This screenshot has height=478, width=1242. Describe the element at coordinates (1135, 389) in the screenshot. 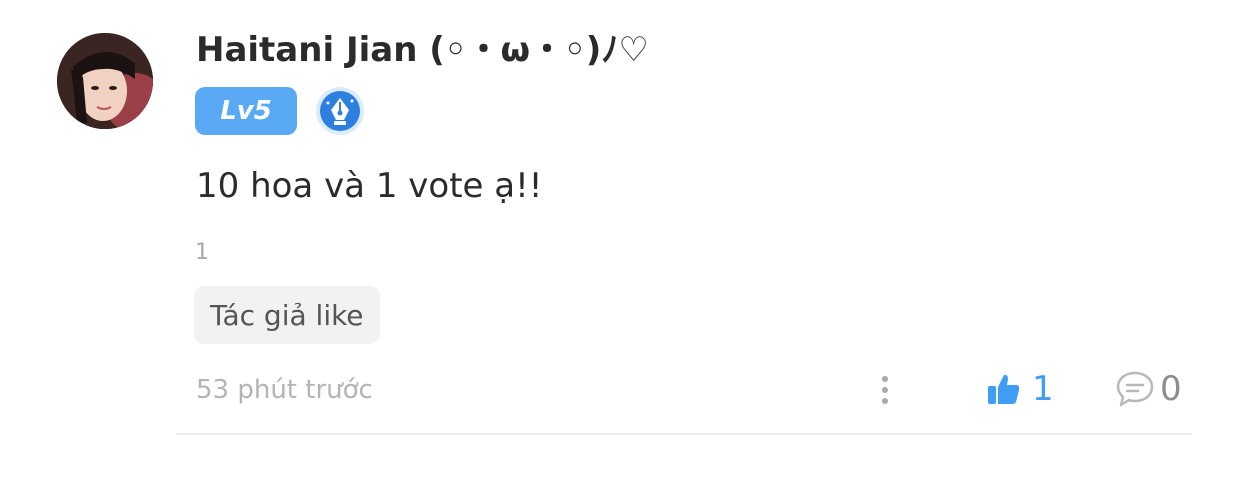

I see `comment-bubble-icon` at that location.